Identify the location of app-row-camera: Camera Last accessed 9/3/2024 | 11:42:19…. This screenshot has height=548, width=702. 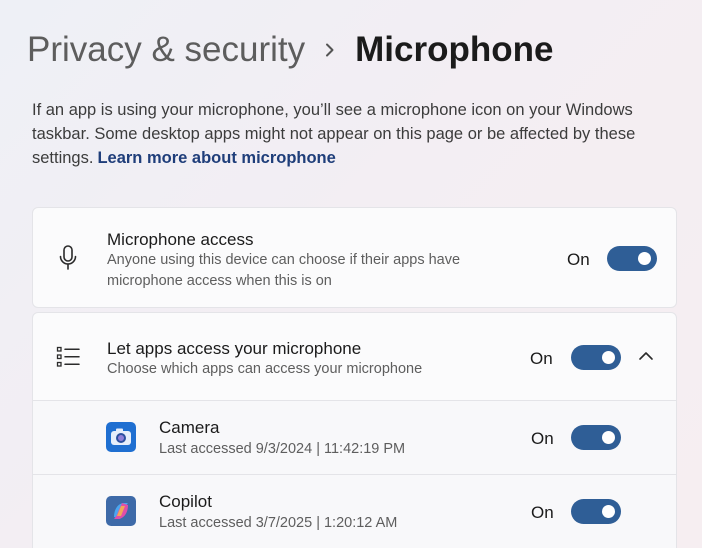
(354, 438).